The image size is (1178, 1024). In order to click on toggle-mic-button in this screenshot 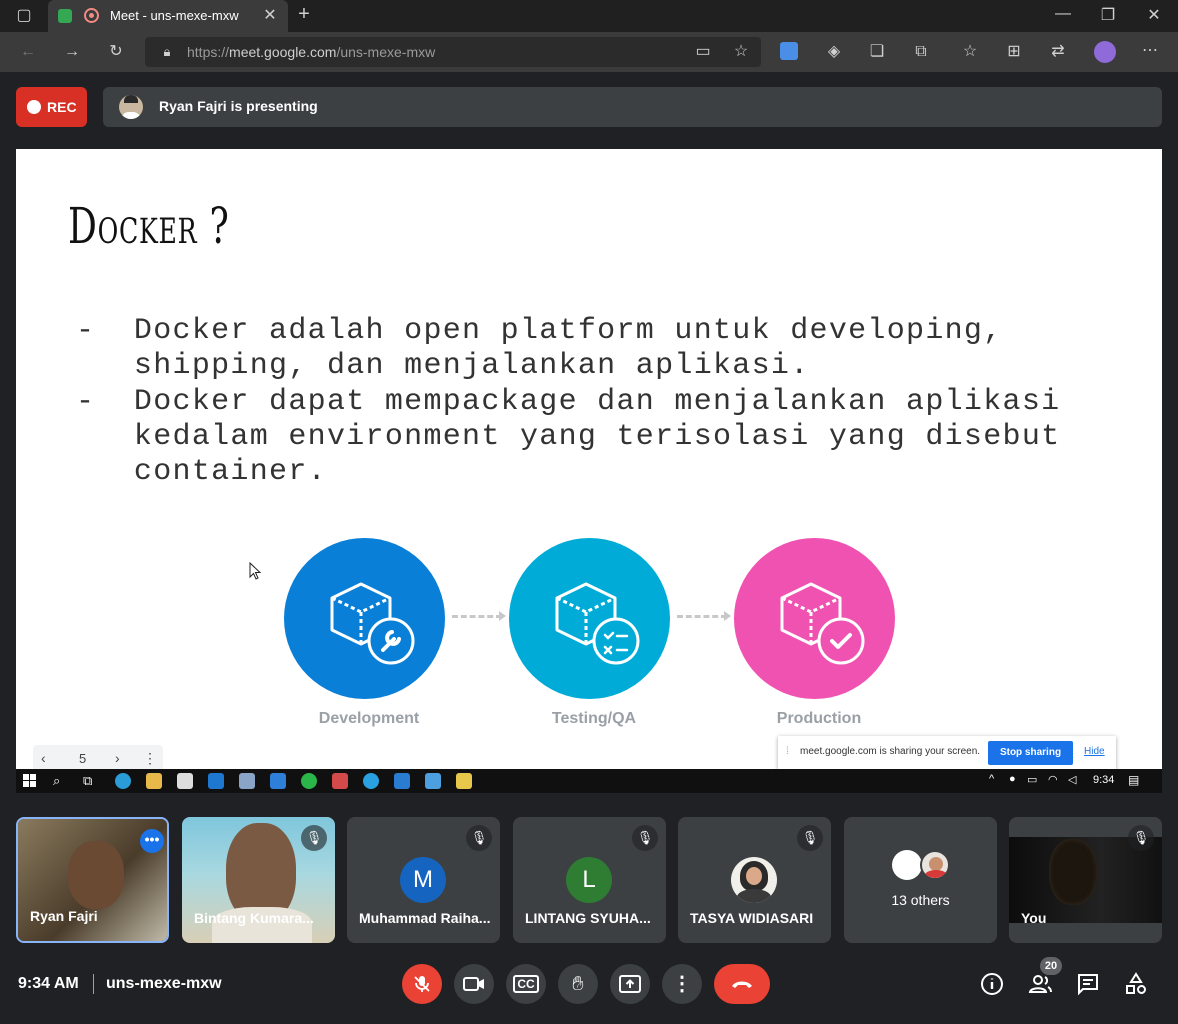, I will do `click(422, 984)`.